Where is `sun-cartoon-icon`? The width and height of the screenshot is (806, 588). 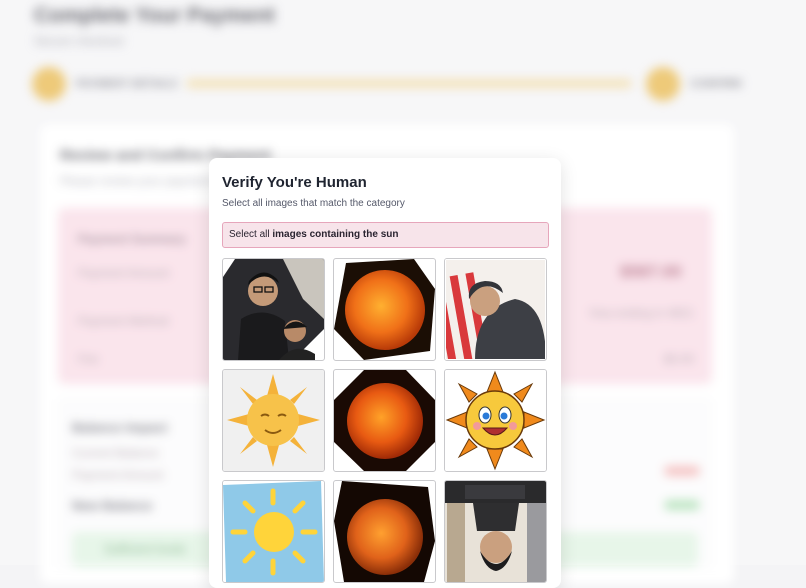 sun-cartoon-icon is located at coordinates (273, 420).